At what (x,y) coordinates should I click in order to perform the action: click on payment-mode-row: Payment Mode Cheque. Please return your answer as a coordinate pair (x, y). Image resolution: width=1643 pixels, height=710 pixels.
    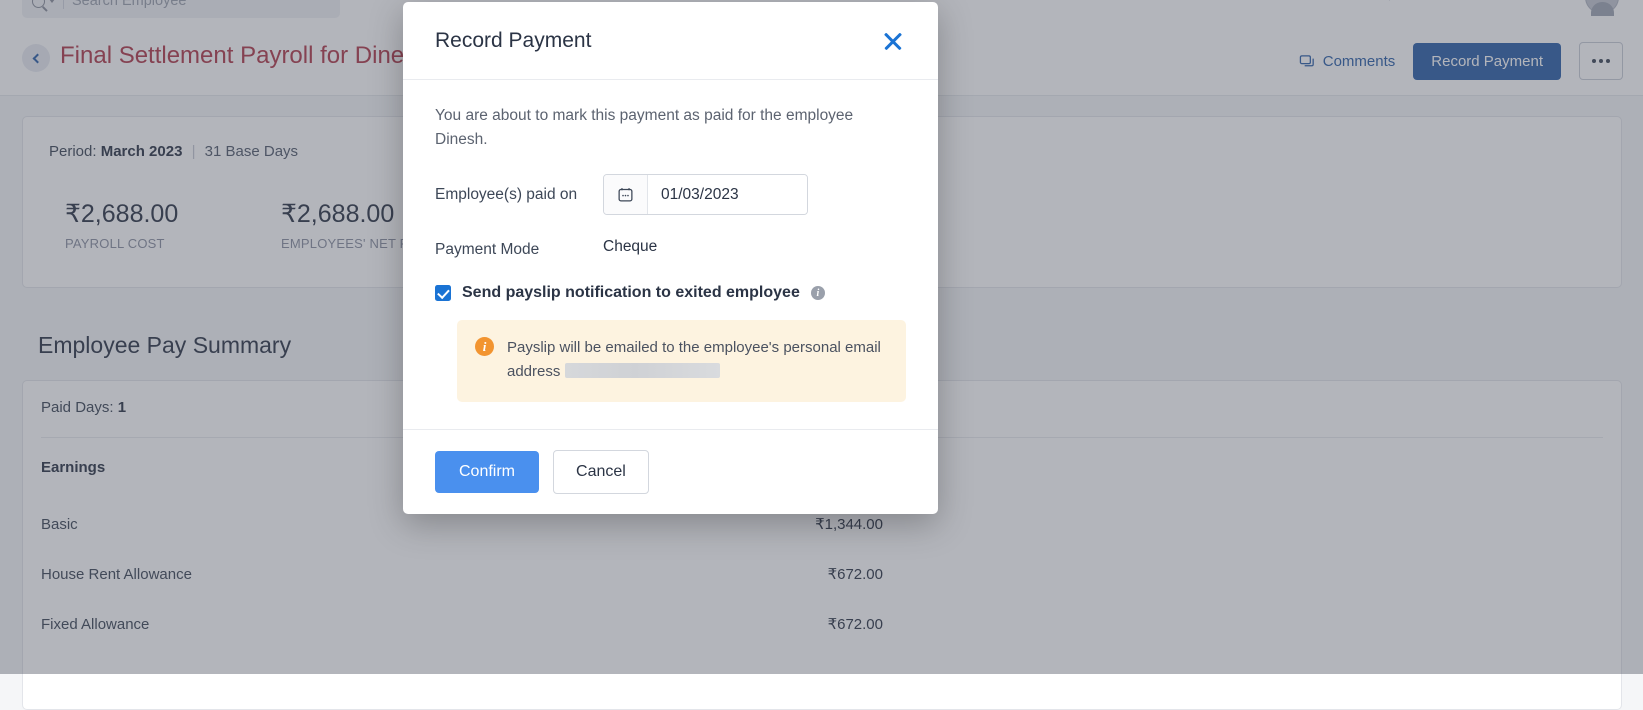
    Looking at the image, I should click on (670, 245).